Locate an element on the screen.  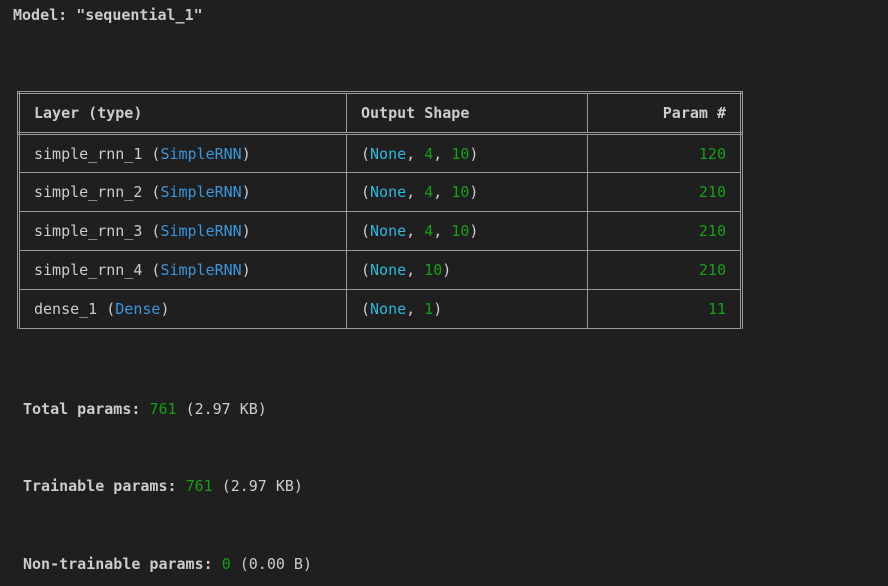
total-params-size: (2.97 KB) is located at coordinates (226, 409).